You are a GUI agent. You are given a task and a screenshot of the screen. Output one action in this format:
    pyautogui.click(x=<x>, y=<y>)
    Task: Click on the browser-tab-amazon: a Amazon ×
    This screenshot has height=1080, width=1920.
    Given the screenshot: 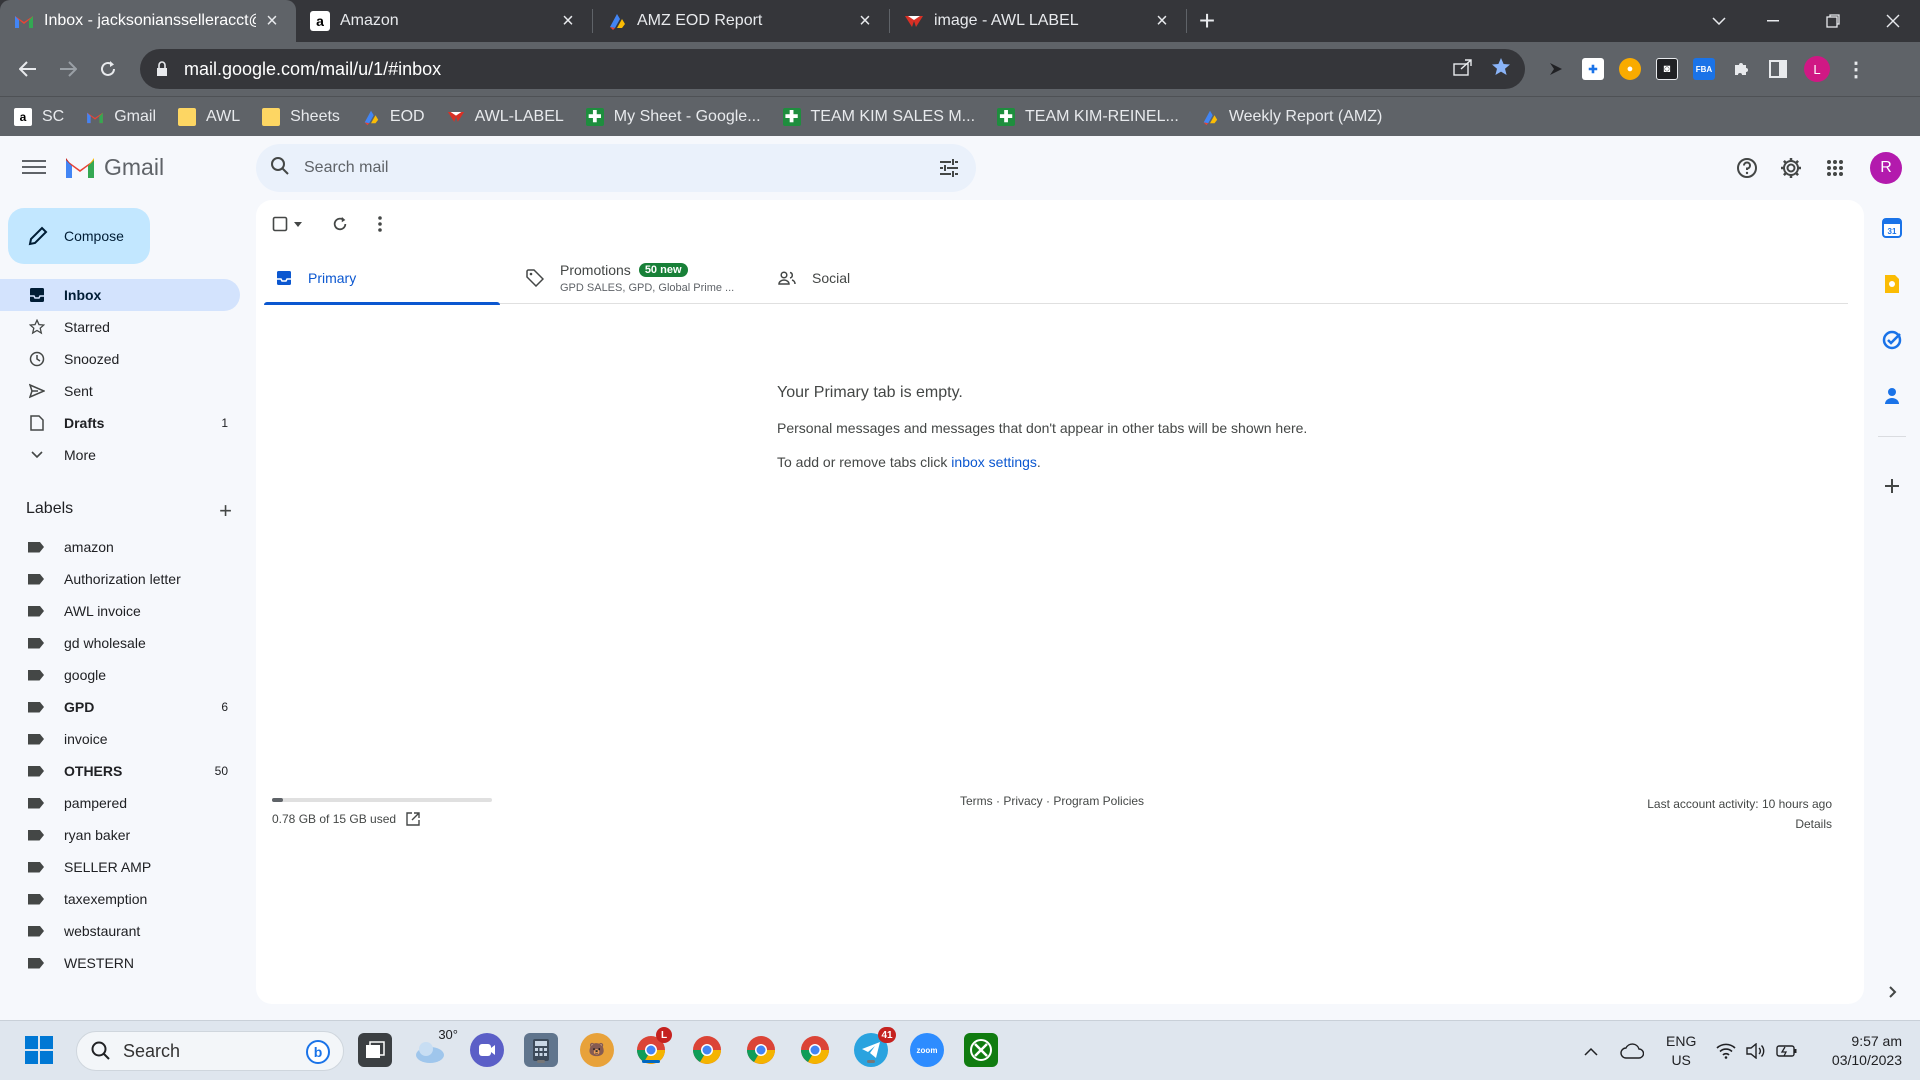 What is the action you would take?
    pyautogui.click(x=444, y=21)
    